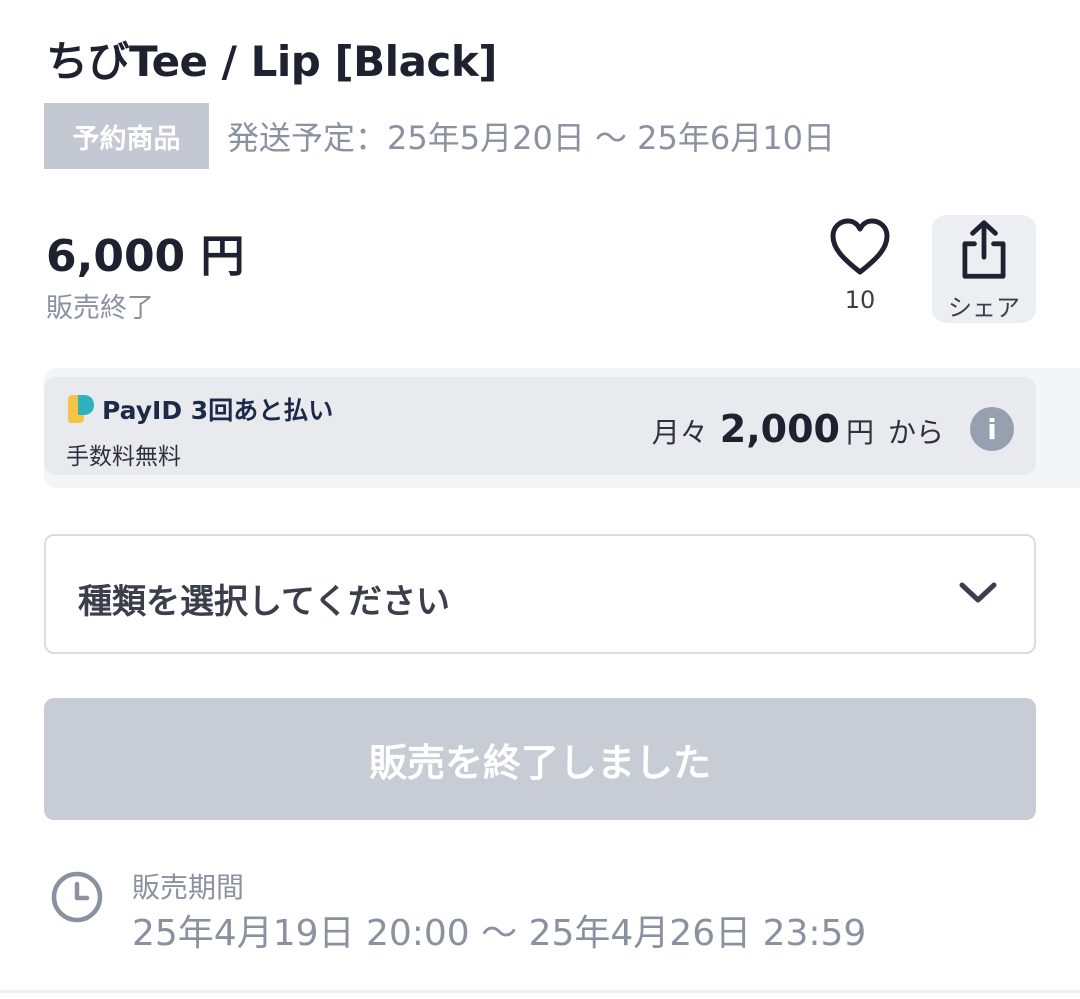 The image size is (1080, 999). I want to click on like-button: 10, so click(860, 270).